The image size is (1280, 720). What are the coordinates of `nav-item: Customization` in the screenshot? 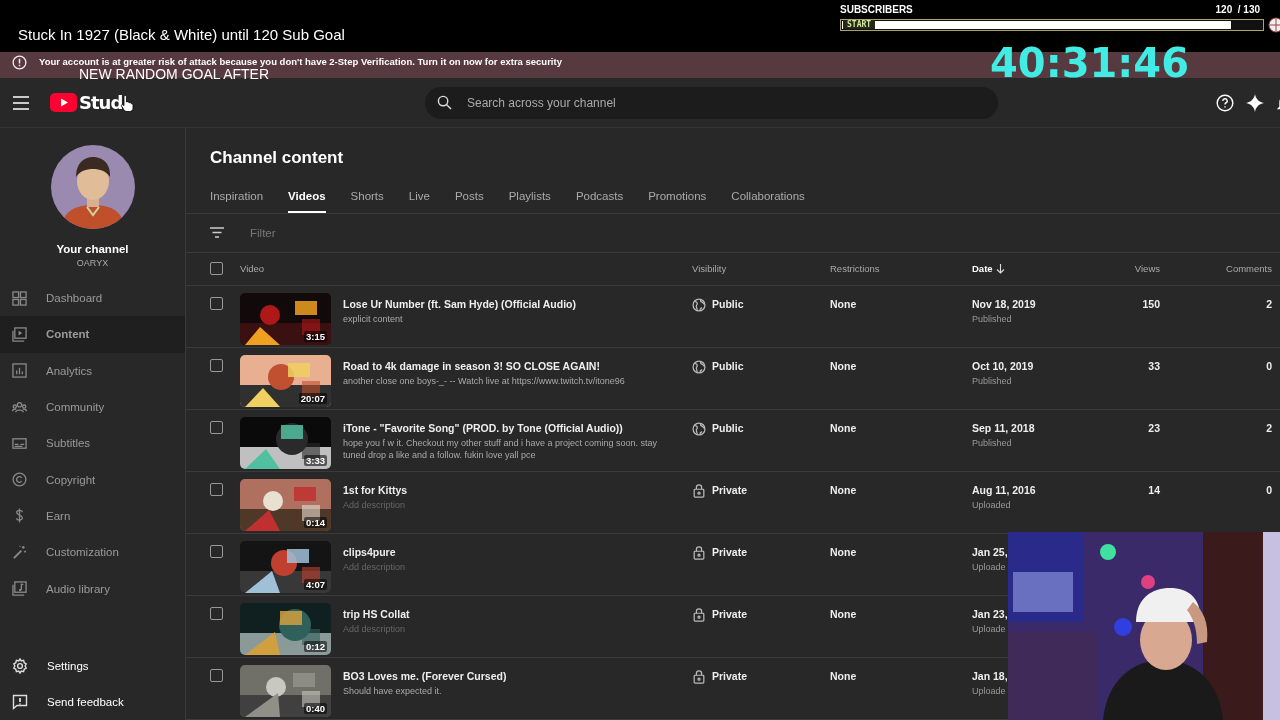 It's located at (92, 552).